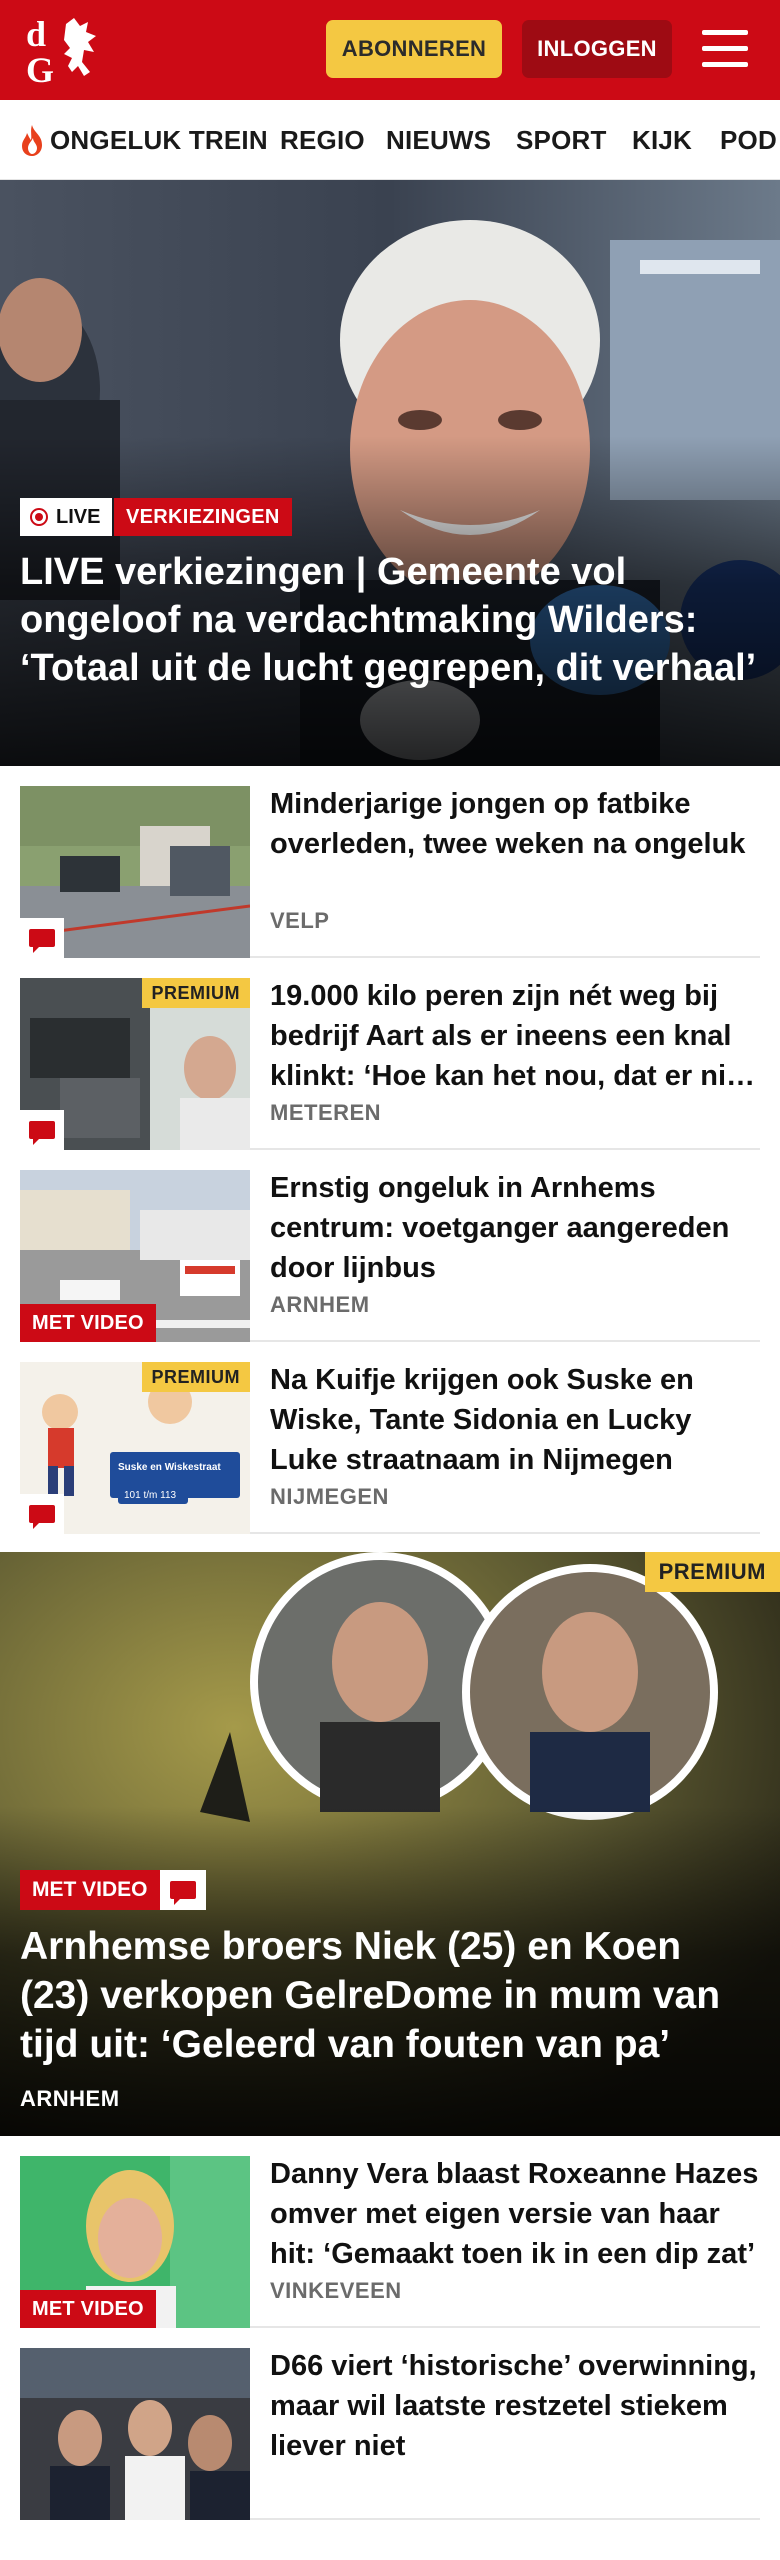  I want to click on nav-item-ongeluk-trein: ONGELUK TREIN, so click(143, 139).